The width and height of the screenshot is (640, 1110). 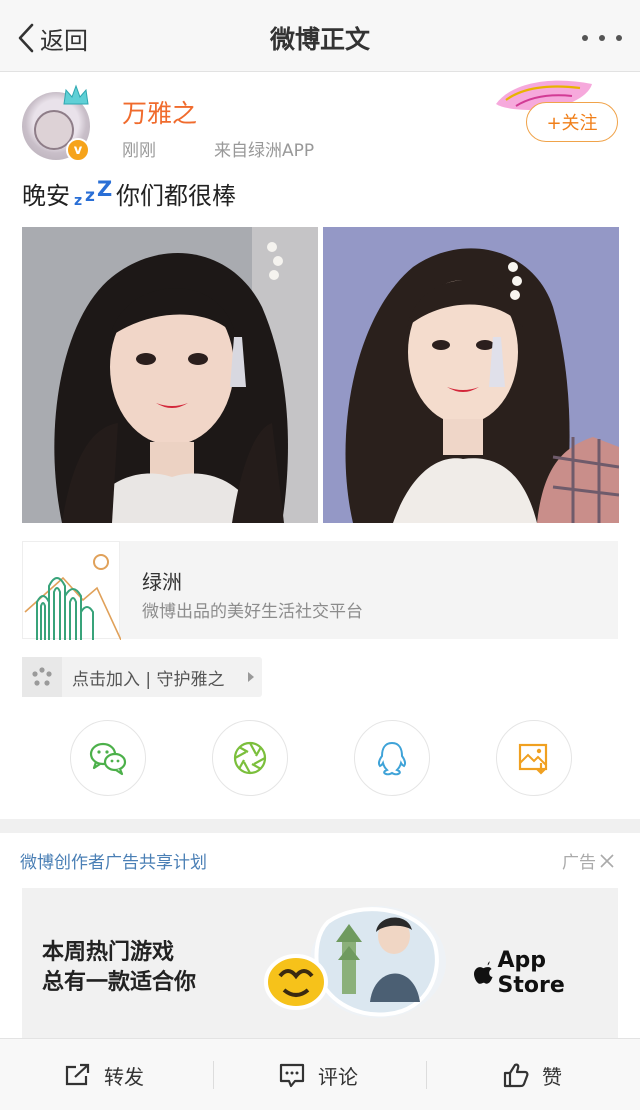 What do you see at coordinates (264, 148) in the screenshot?
I see `post-source: 来自绿洲APP` at bounding box center [264, 148].